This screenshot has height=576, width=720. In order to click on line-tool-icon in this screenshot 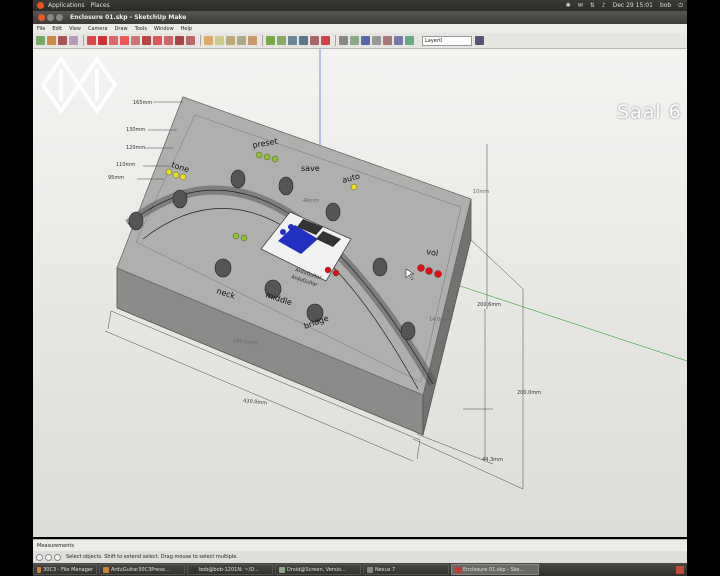, I will do `click(73, 40)`.